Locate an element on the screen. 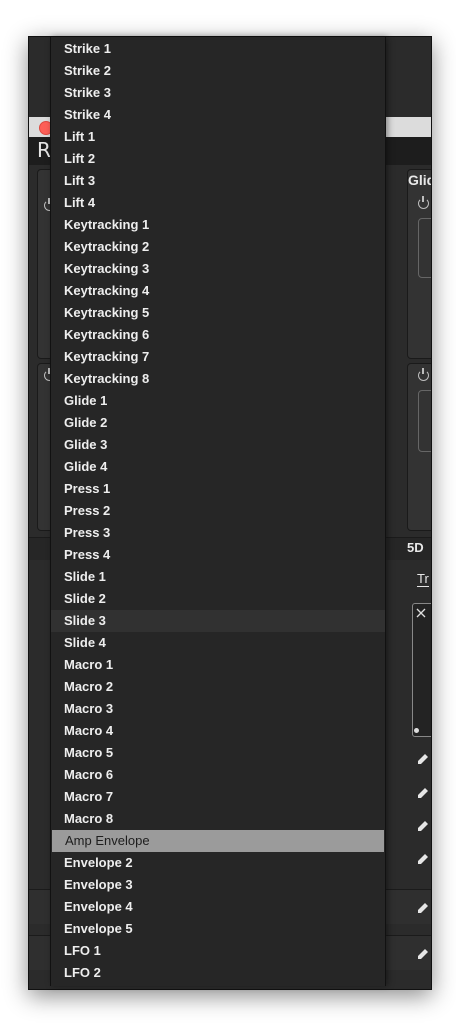 This screenshot has width=456, height=1023. menu-item-press-4: Press 4 is located at coordinates (218, 555).